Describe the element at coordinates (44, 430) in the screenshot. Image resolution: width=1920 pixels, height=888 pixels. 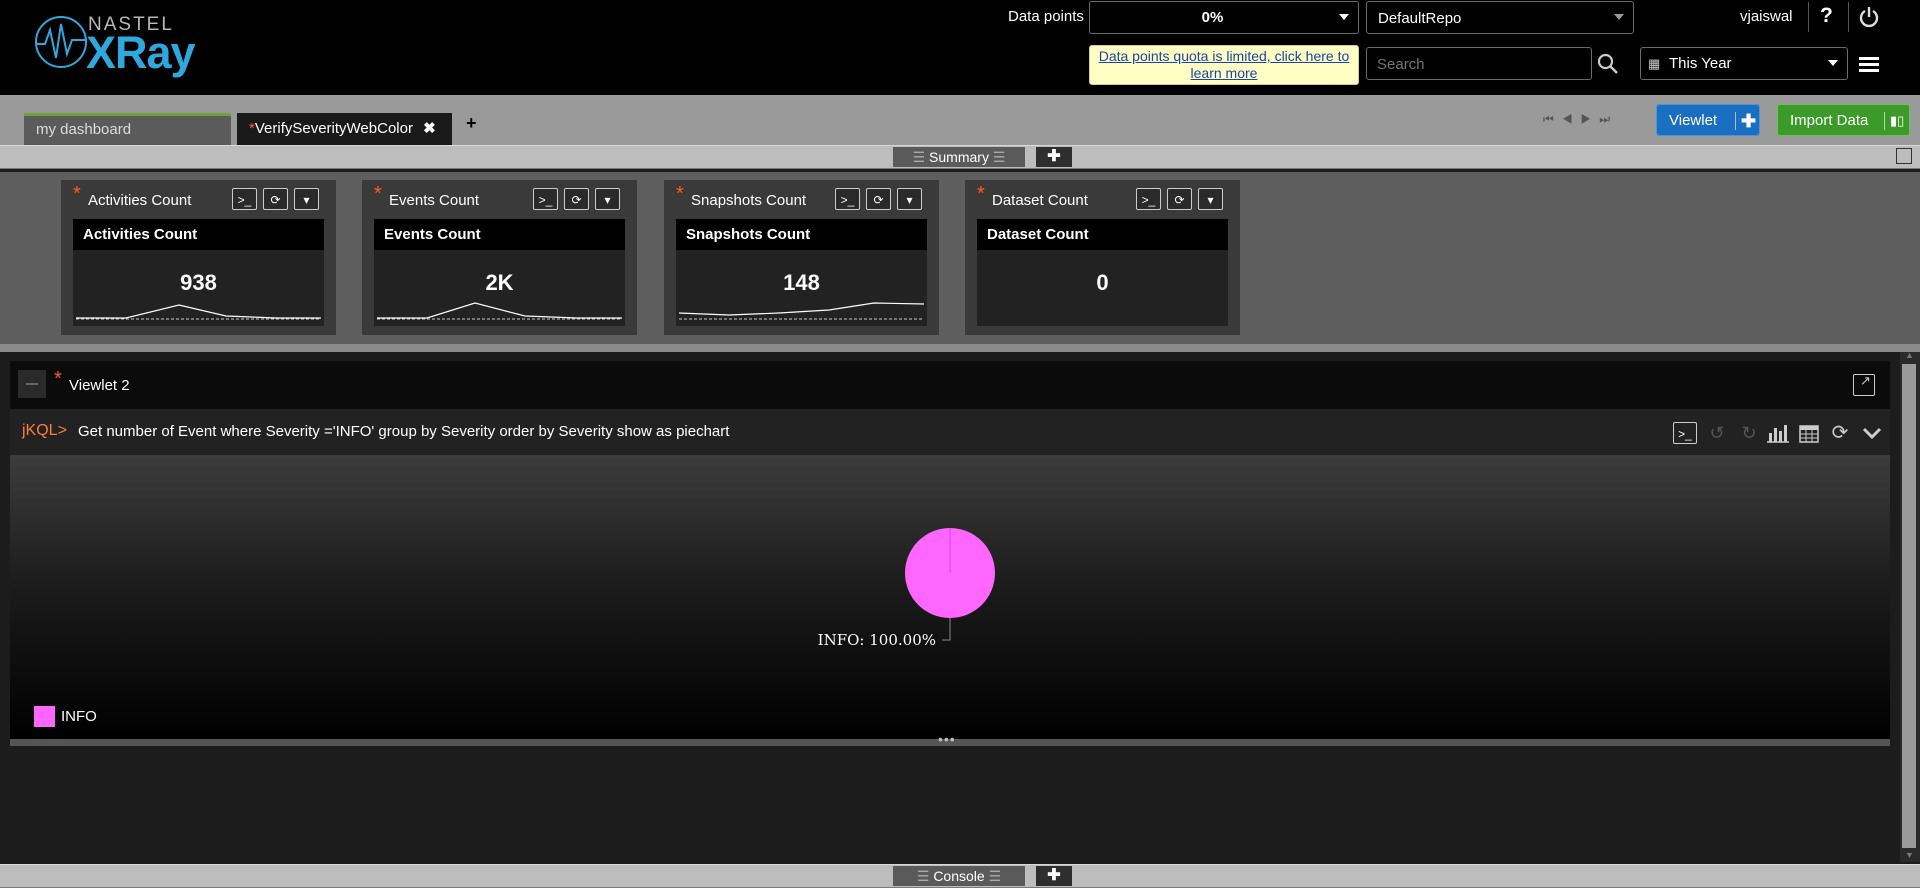
I see `jkql-prompt: jKQL>` at that location.